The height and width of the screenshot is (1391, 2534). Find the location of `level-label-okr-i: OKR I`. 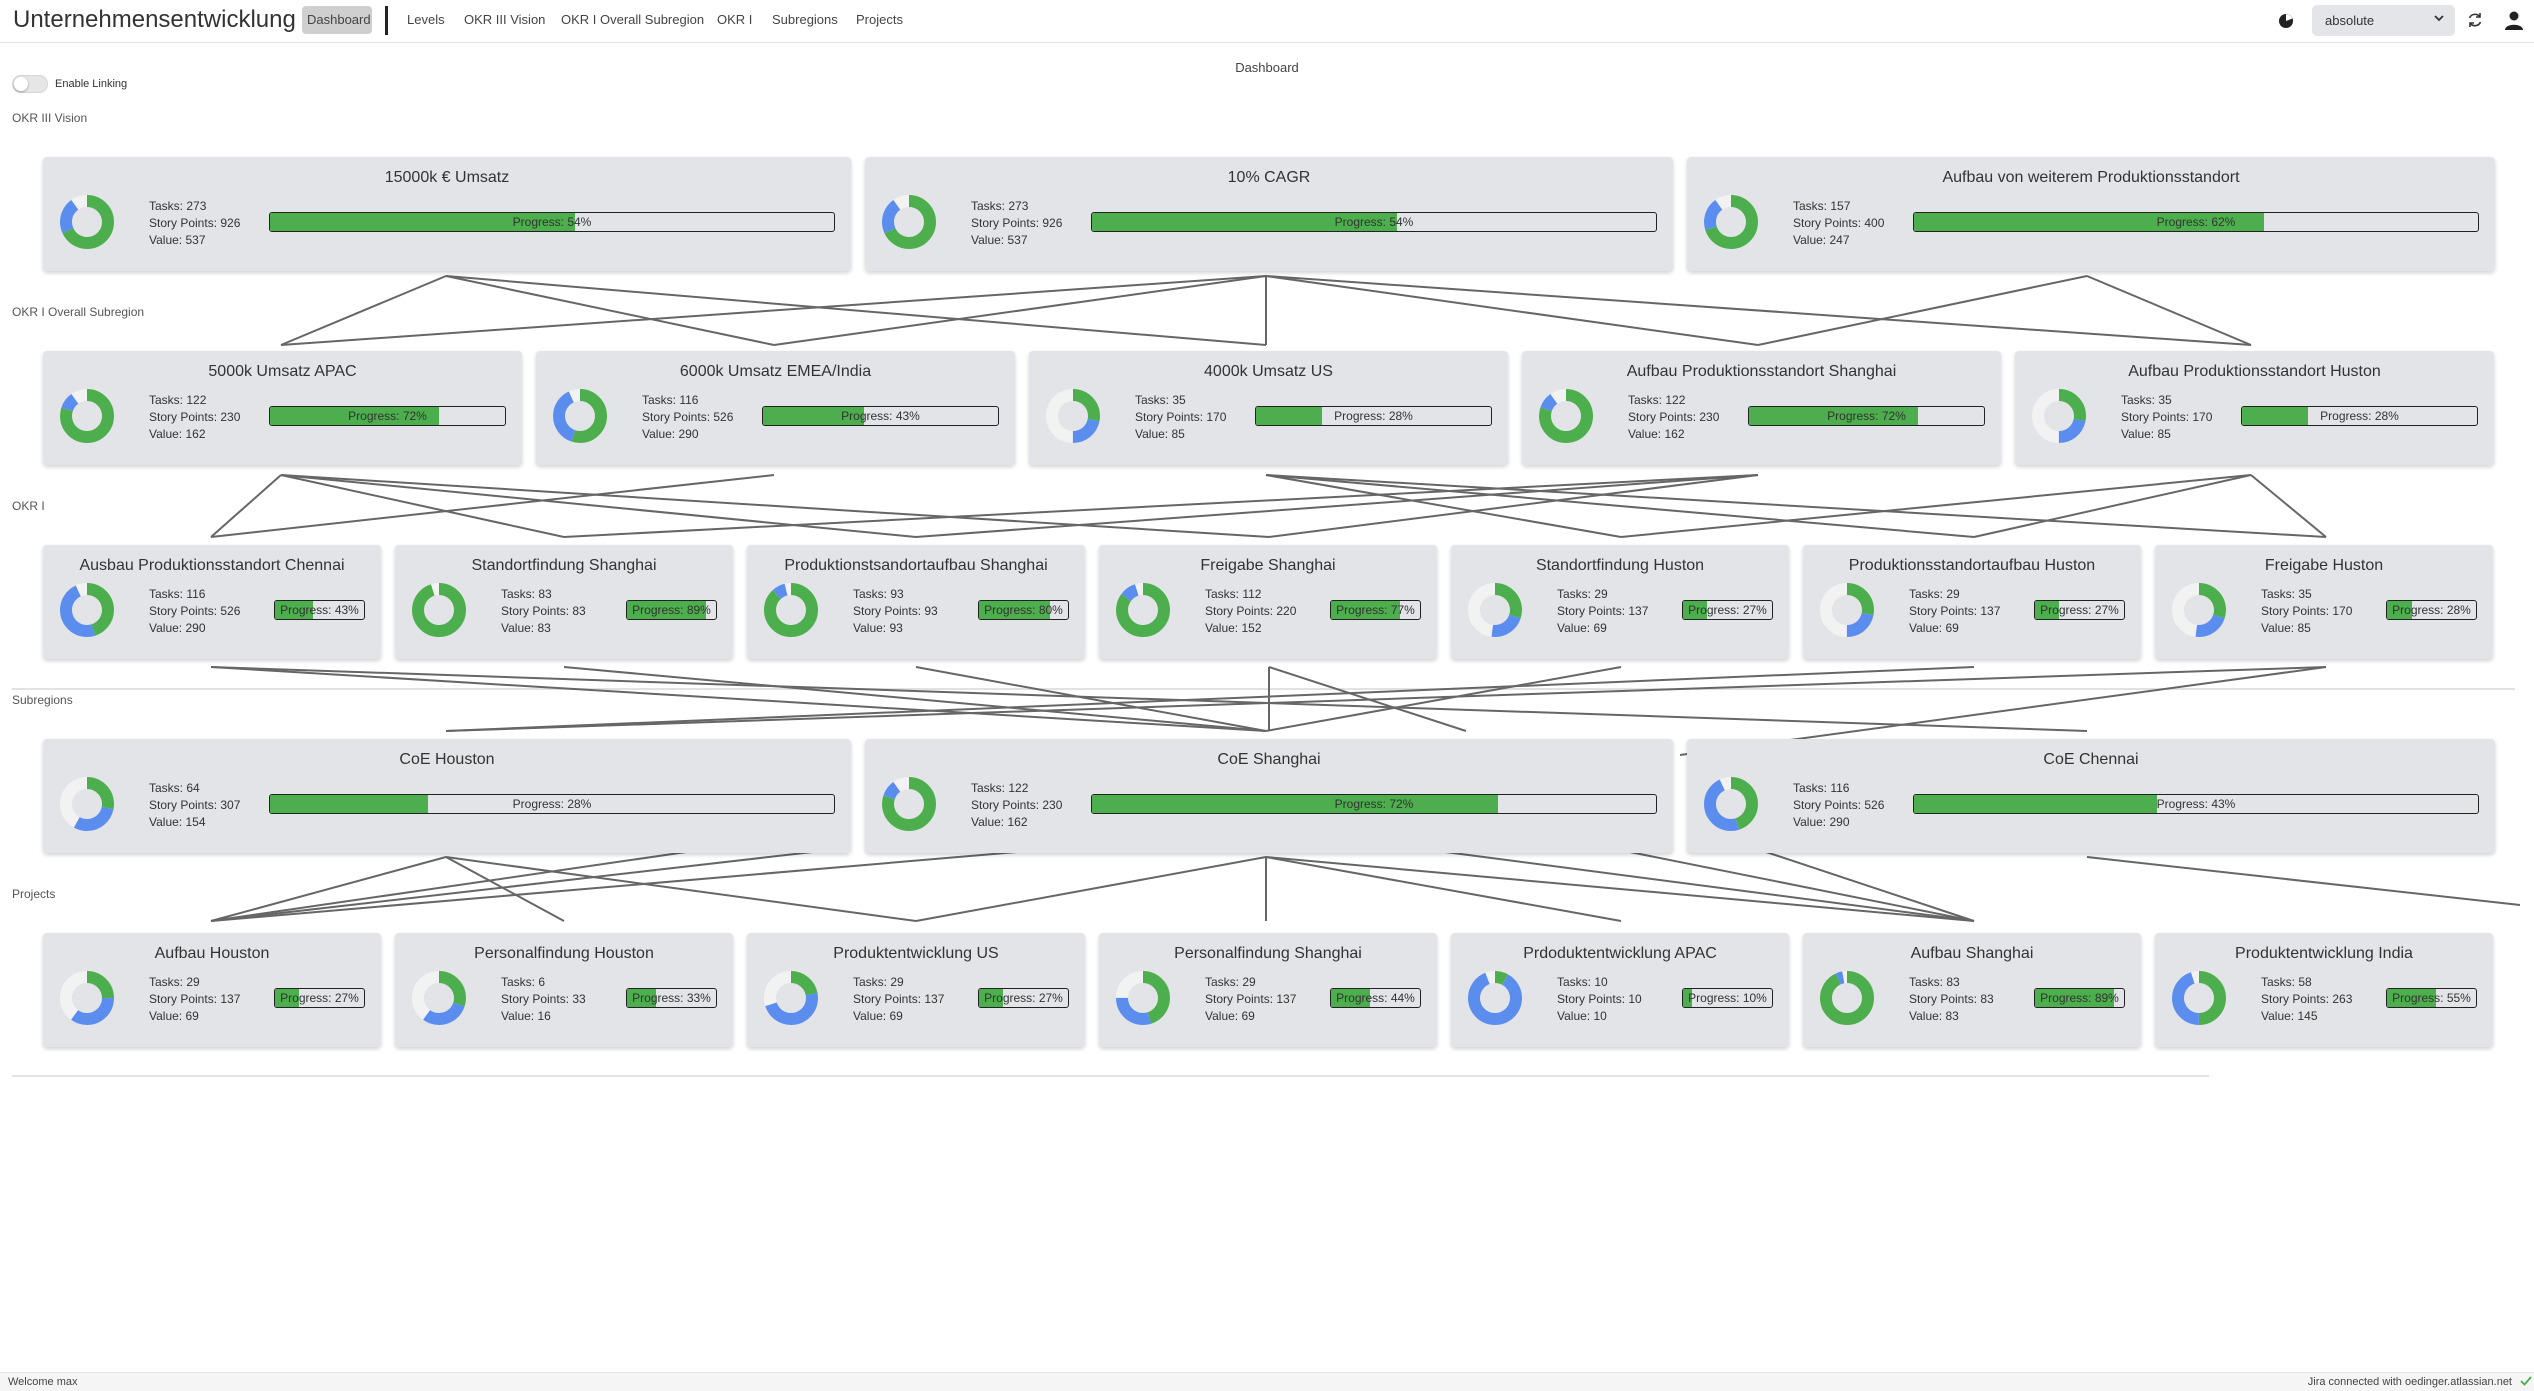

level-label-okr-i: OKR I is located at coordinates (28, 506).